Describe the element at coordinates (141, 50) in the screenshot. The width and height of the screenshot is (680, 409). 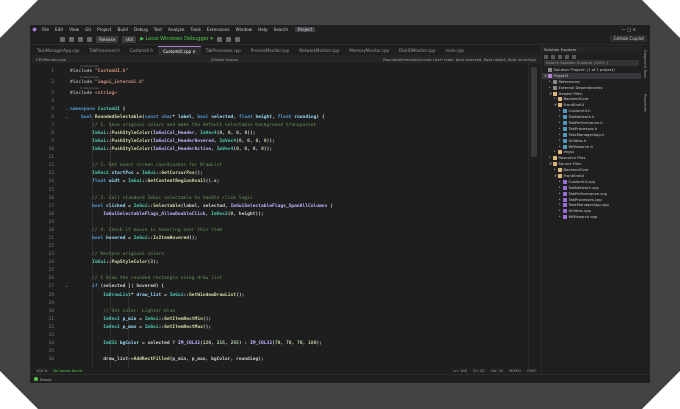
I see `tab-customui-h: CustomUI.h` at that location.